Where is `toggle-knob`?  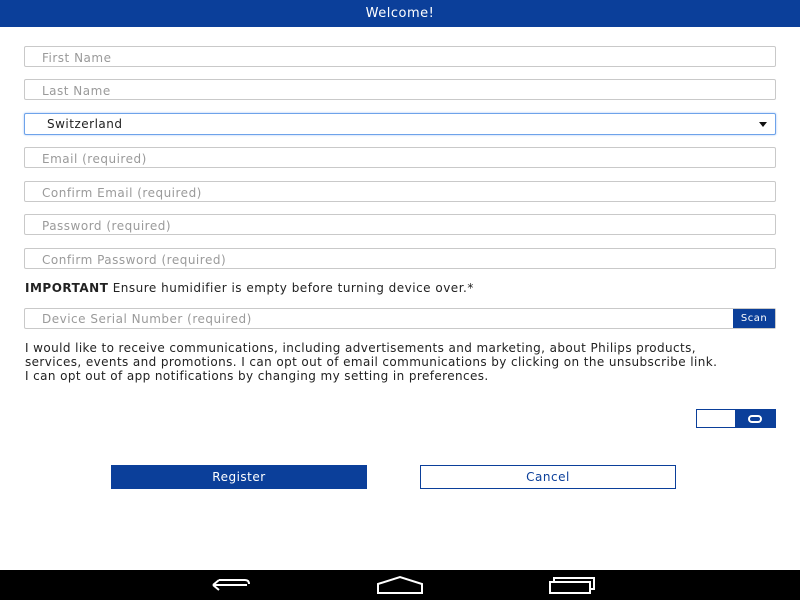 toggle-knob is located at coordinates (755, 418).